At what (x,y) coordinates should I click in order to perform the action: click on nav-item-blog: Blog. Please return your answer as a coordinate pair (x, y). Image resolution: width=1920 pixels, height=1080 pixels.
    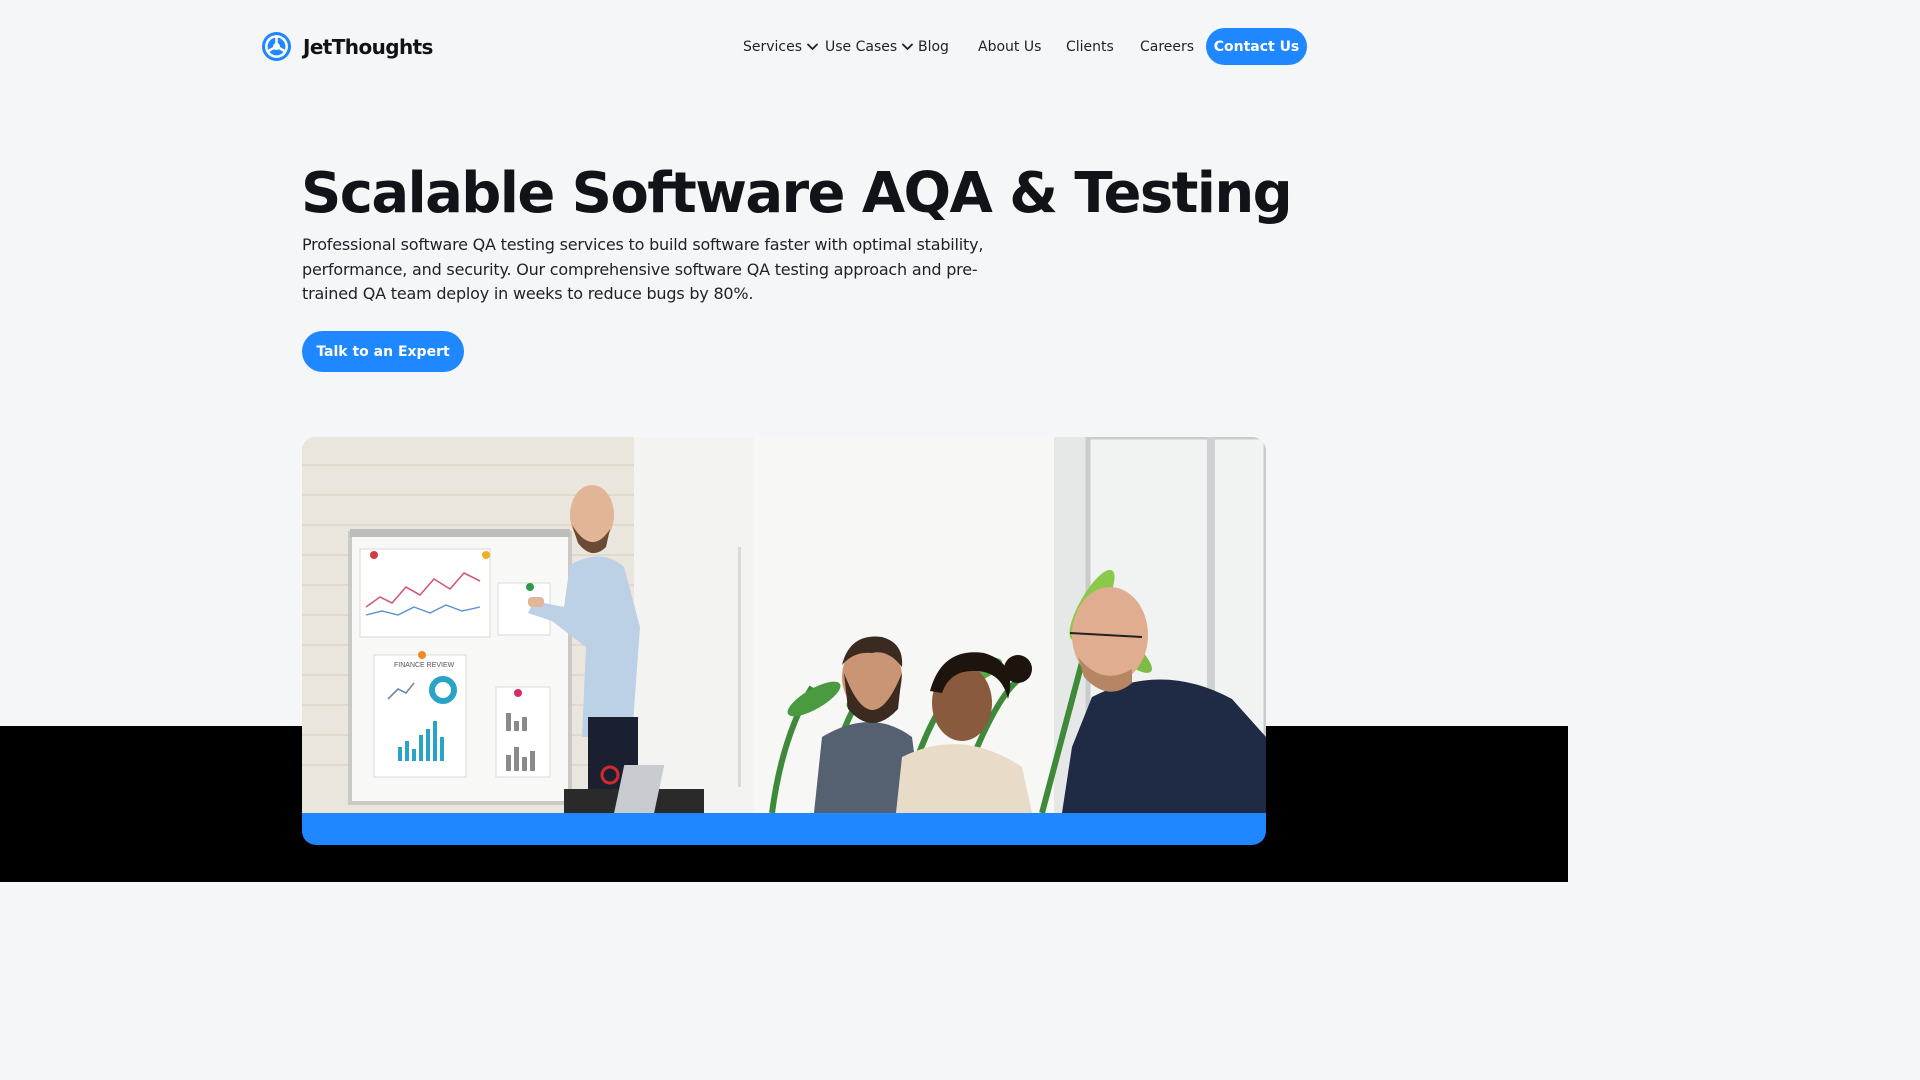
    Looking at the image, I should click on (933, 46).